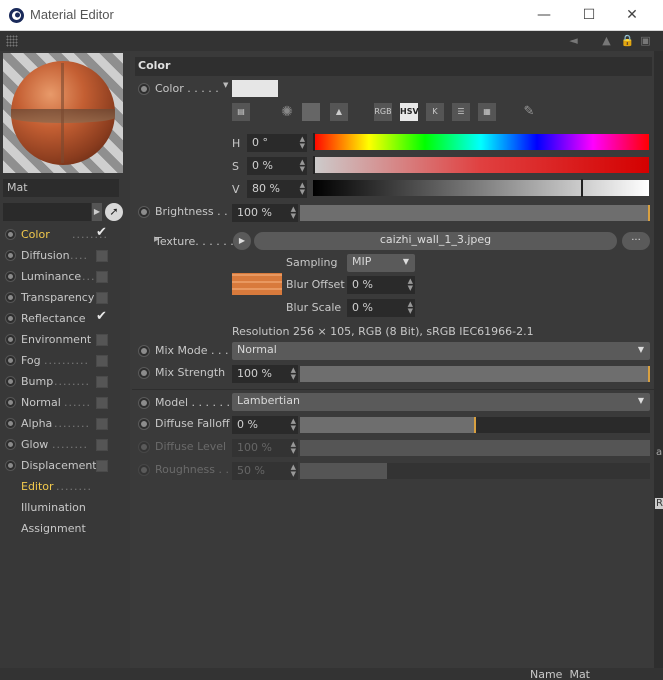 This screenshot has height=680, width=663. What do you see at coordinates (381, 285) in the screenshot?
I see `blur-offset-field: 0 % ▲ ▼` at bounding box center [381, 285].